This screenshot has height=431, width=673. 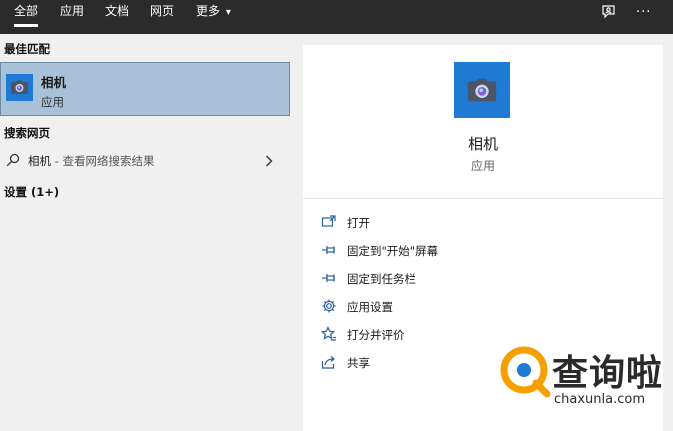 What do you see at coordinates (329, 222) in the screenshot?
I see `open-icon` at bounding box center [329, 222].